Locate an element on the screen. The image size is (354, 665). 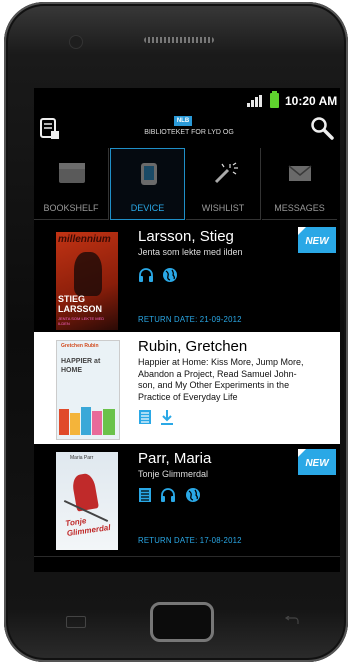
tab-bar: BOOKSHELF DEVICE WISHLIST MESSAGES is located at coordinates (187, 185).